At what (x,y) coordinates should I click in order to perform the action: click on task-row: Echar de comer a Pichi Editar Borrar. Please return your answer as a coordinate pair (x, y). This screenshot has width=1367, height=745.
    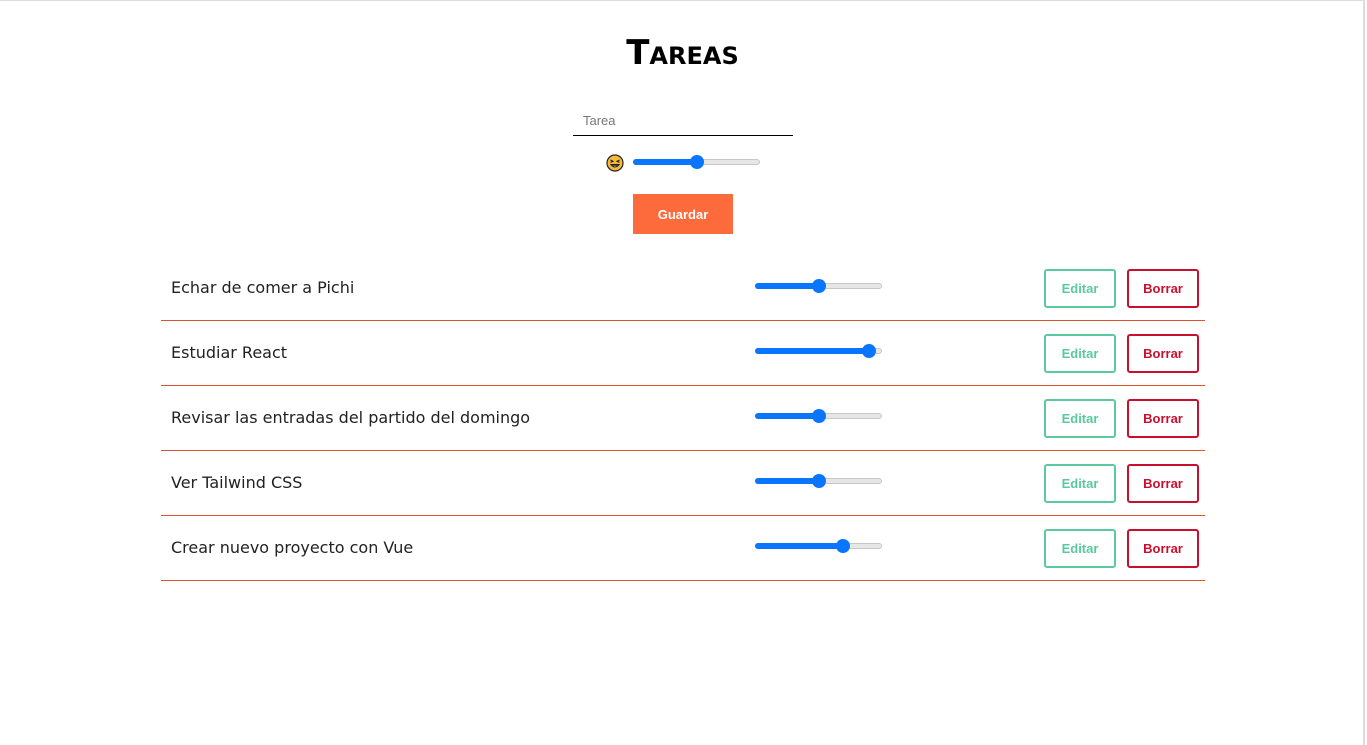
    Looking at the image, I should click on (683, 288).